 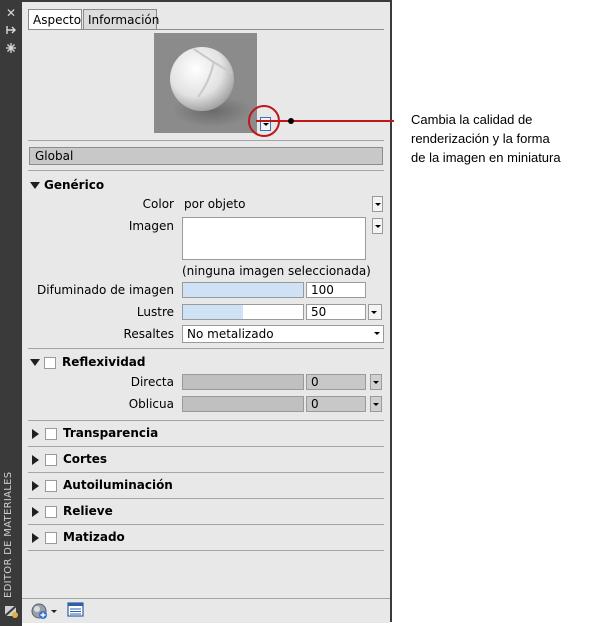 What do you see at coordinates (243, 382) in the screenshot?
I see `direct-slider` at bounding box center [243, 382].